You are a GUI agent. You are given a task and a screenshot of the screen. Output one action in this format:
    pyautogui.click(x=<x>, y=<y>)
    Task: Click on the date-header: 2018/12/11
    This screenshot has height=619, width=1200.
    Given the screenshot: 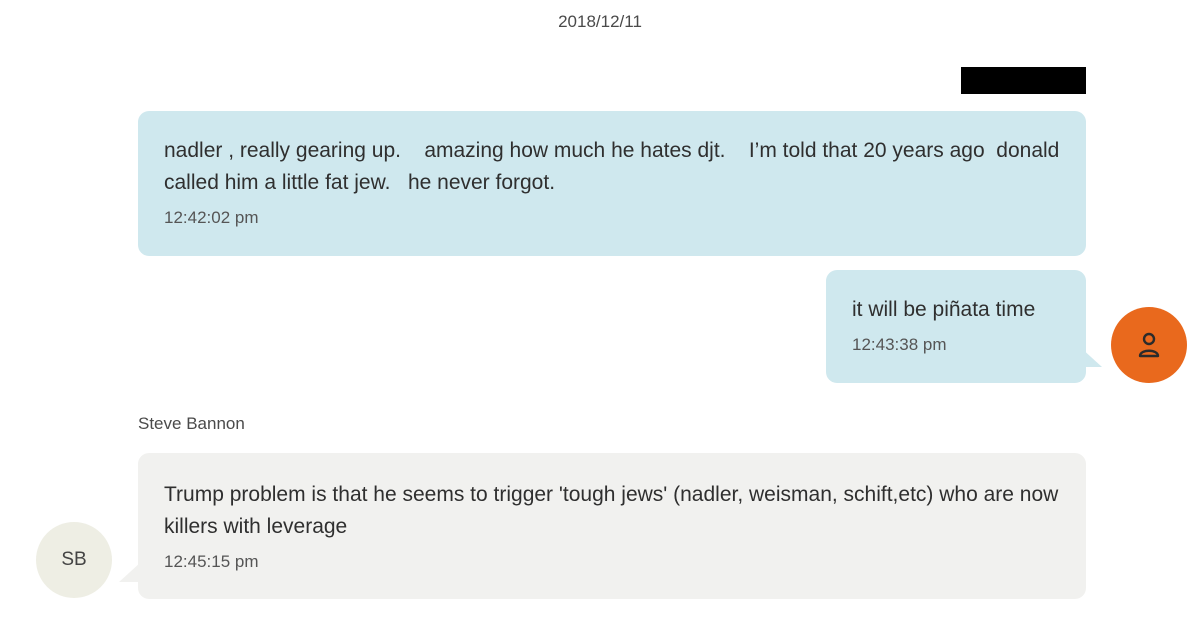 What is the action you would take?
    pyautogui.click(x=600, y=21)
    